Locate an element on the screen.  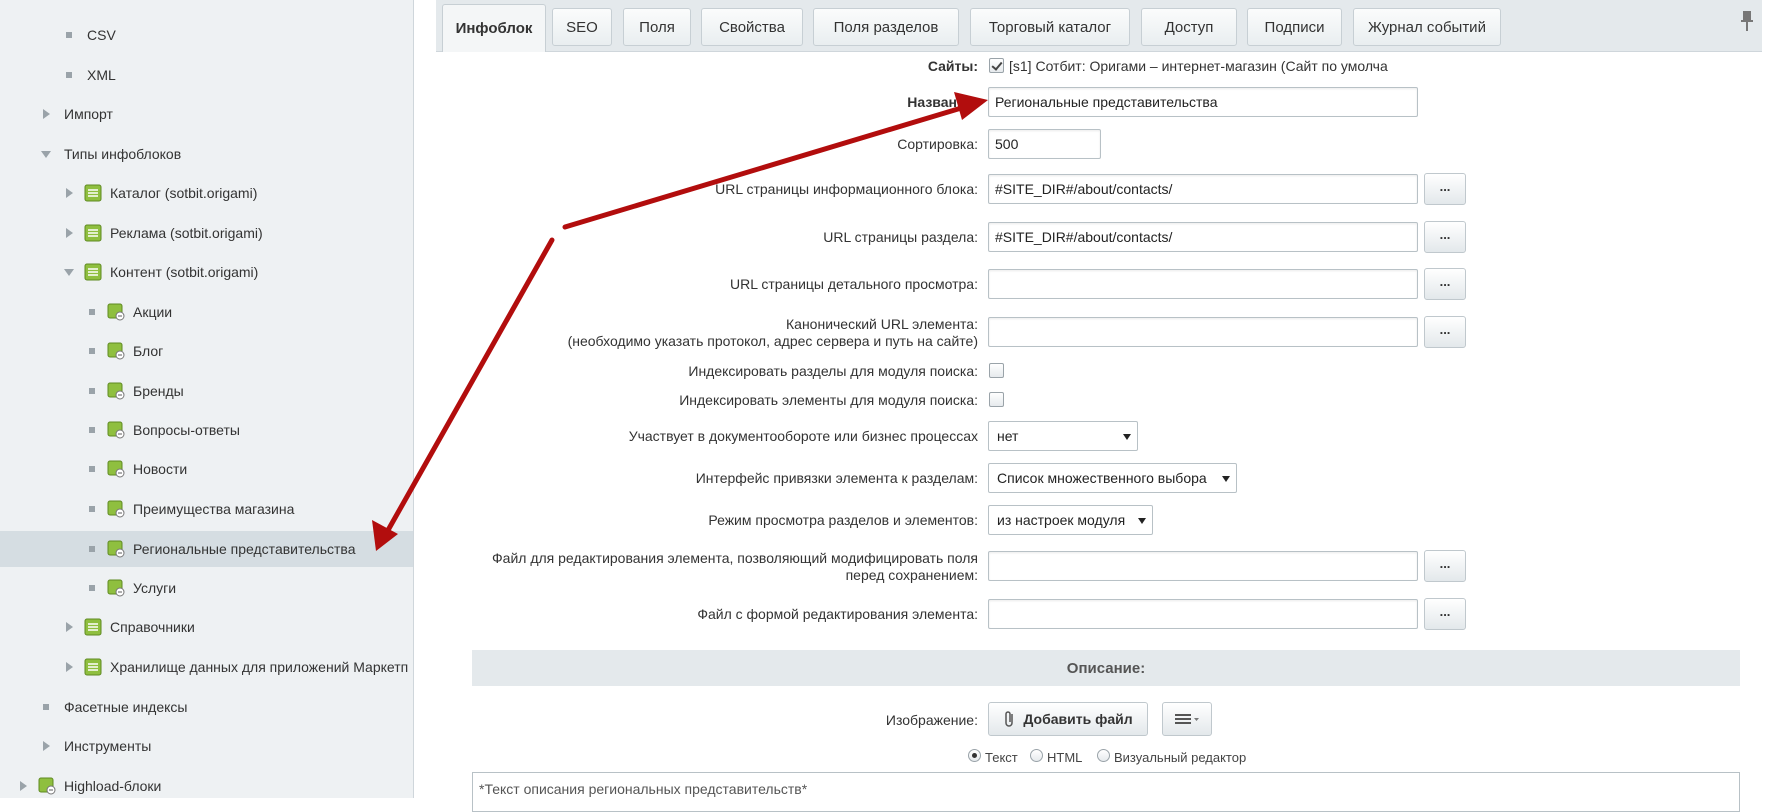
sidebar-item-label: Контент (sotbit.origami) is located at coordinates (184, 272).